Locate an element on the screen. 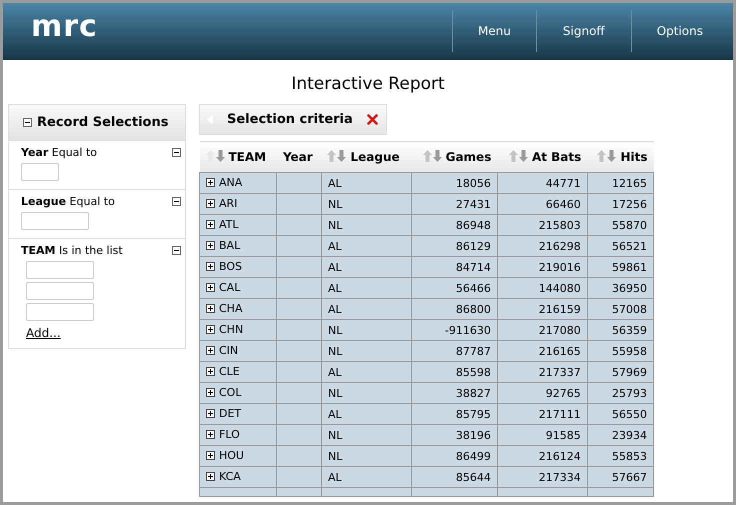 Image resolution: width=736 pixels, height=505 pixels. table-cell: 44771 is located at coordinates (542, 183).